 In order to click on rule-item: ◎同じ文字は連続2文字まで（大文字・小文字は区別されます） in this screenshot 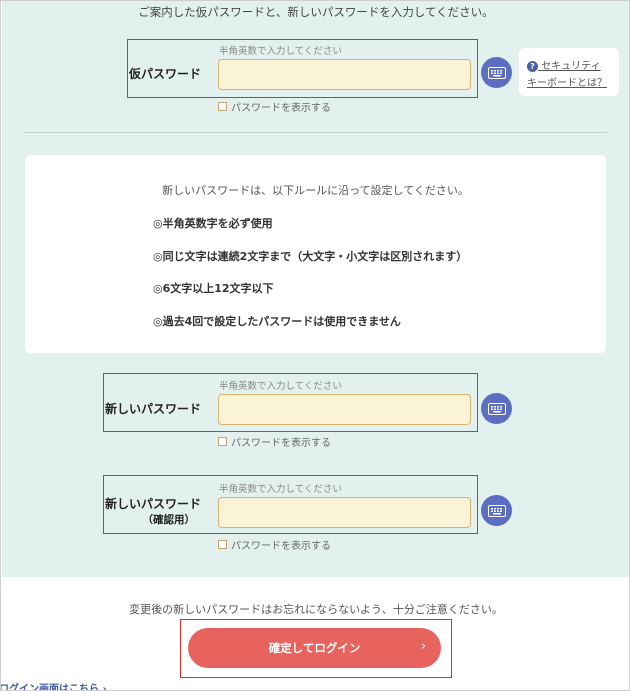, I will do `click(310, 256)`.